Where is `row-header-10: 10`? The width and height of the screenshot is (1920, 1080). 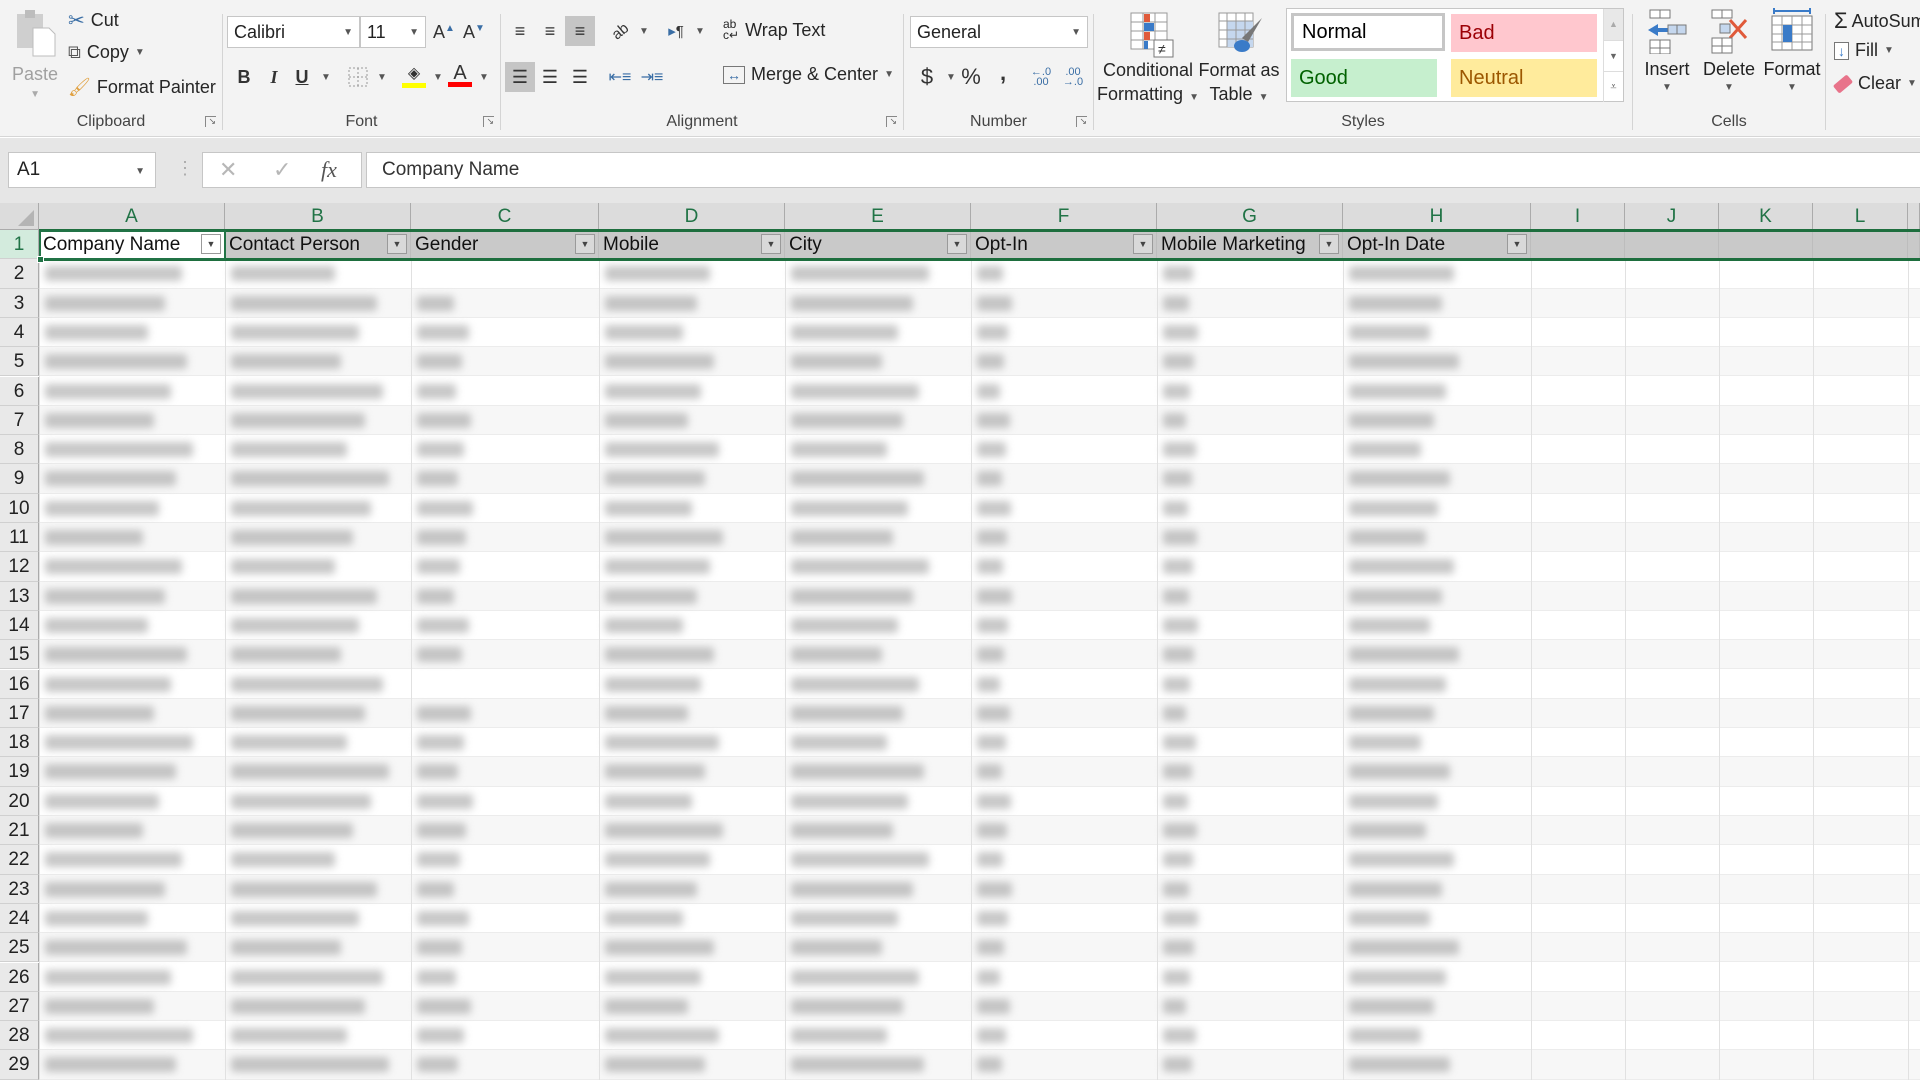 row-header-10: 10 is located at coordinates (19, 508).